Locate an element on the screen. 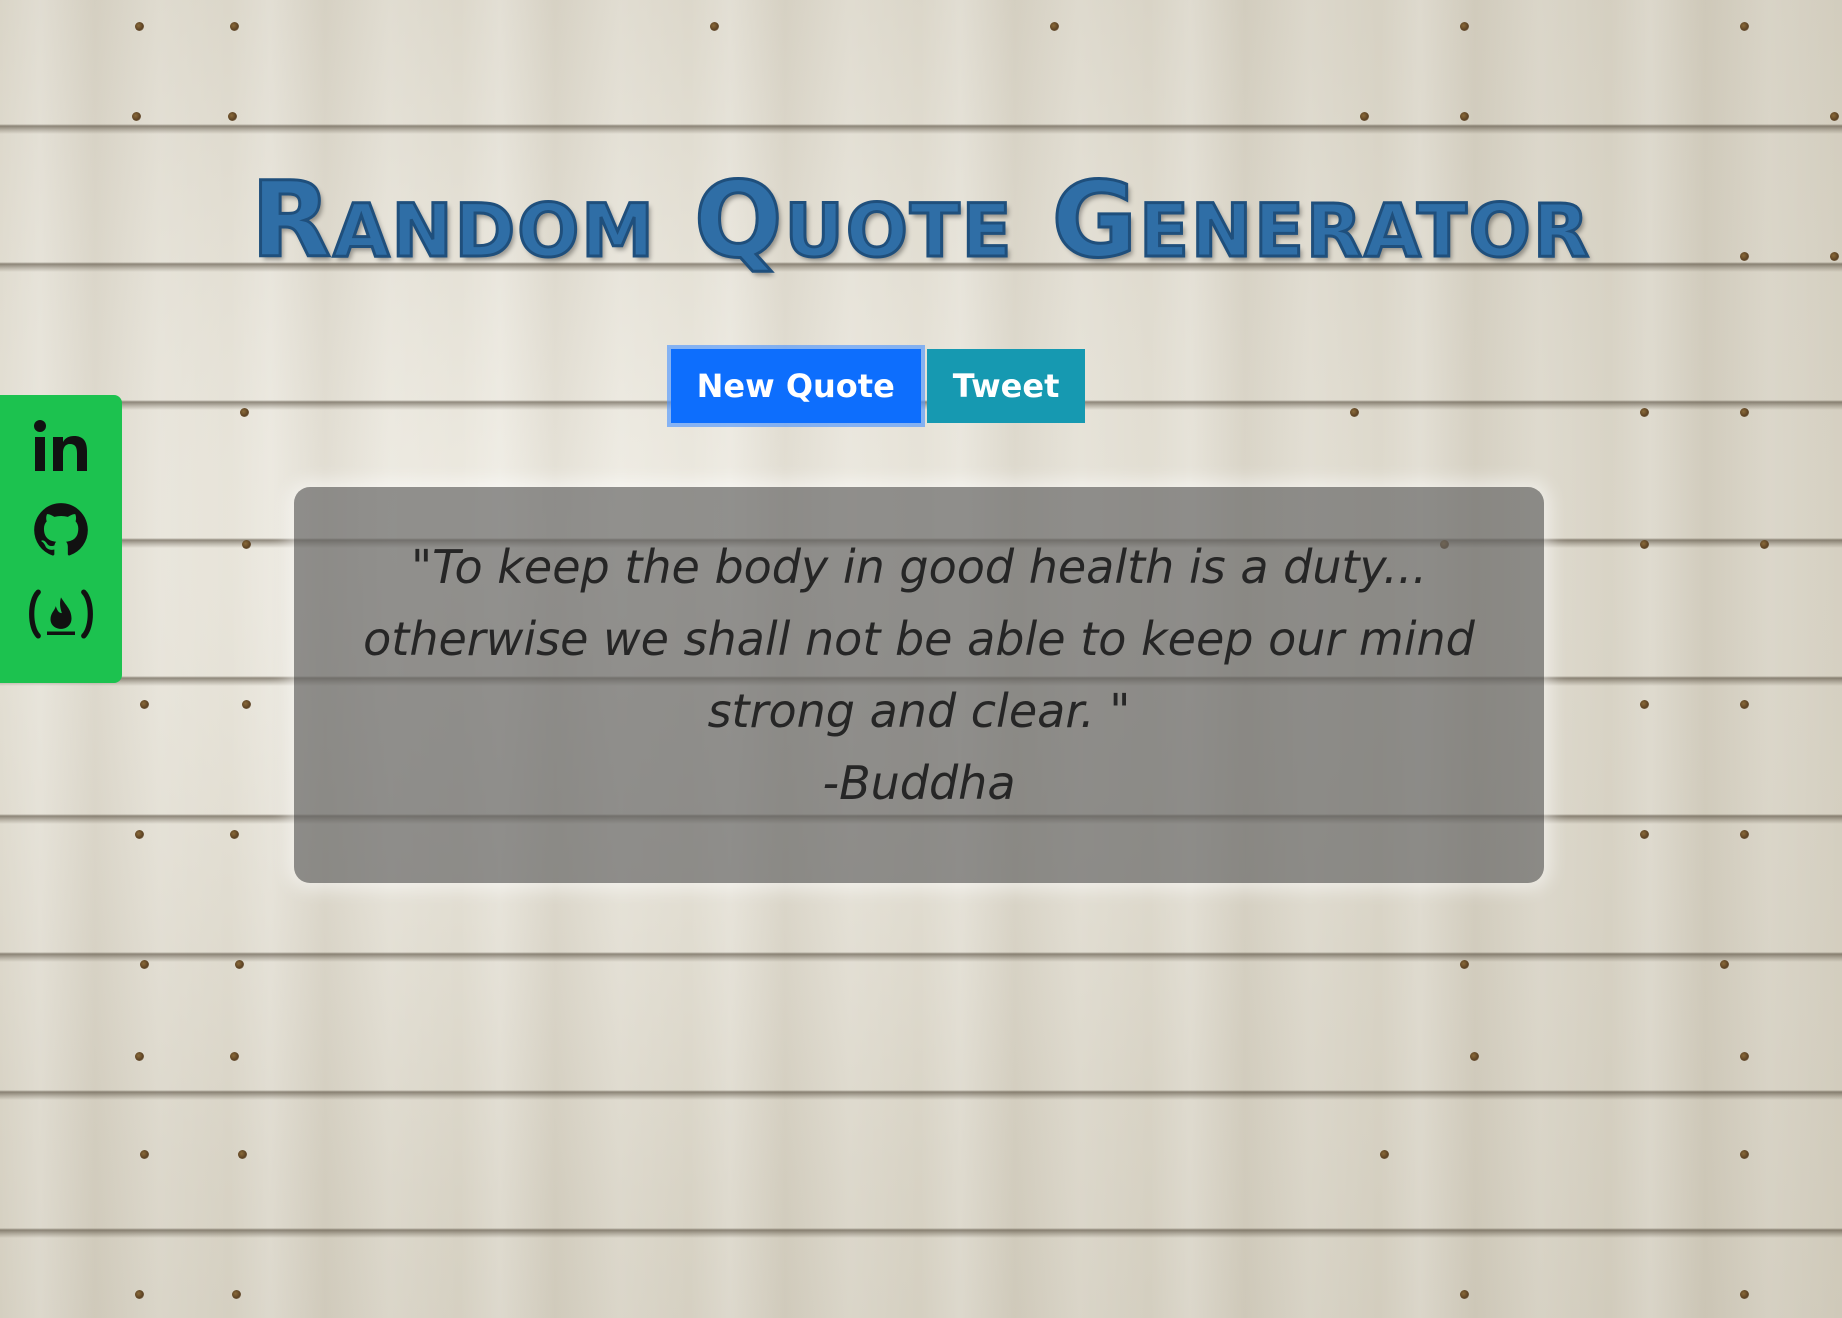  linkedin-glyph is located at coordinates (60, 445).